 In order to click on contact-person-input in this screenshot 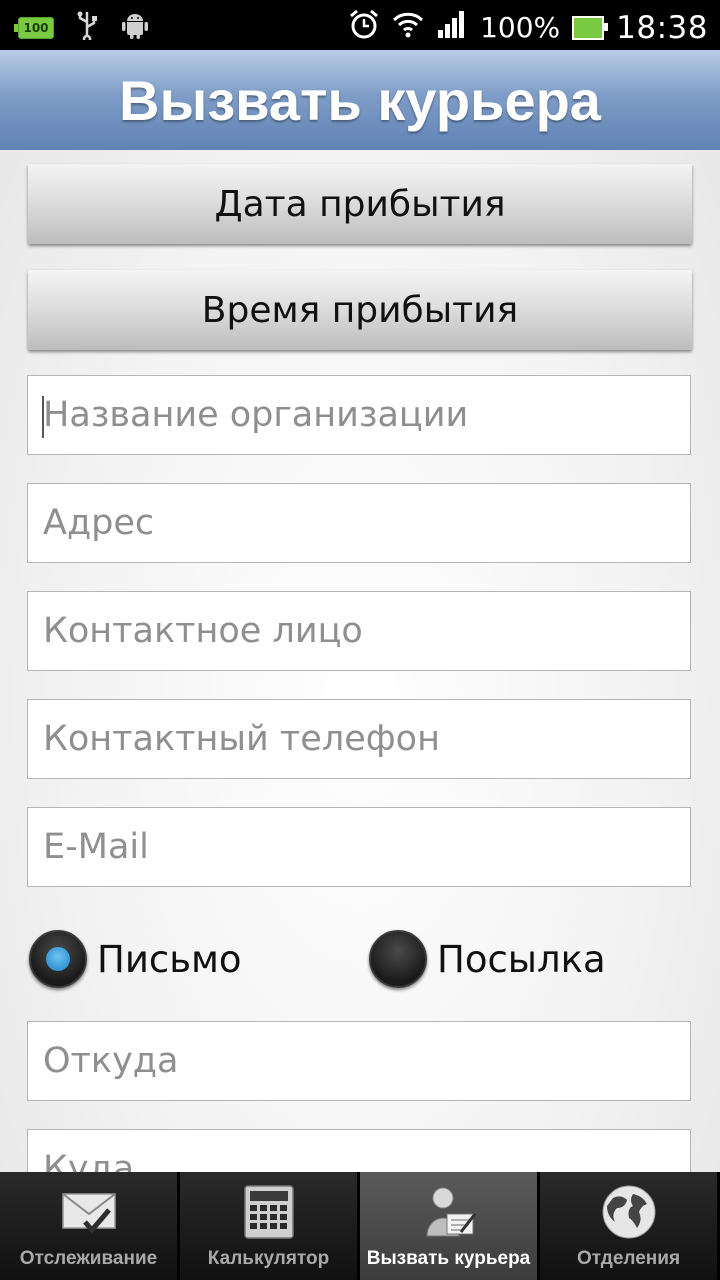, I will do `click(359, 631)`.